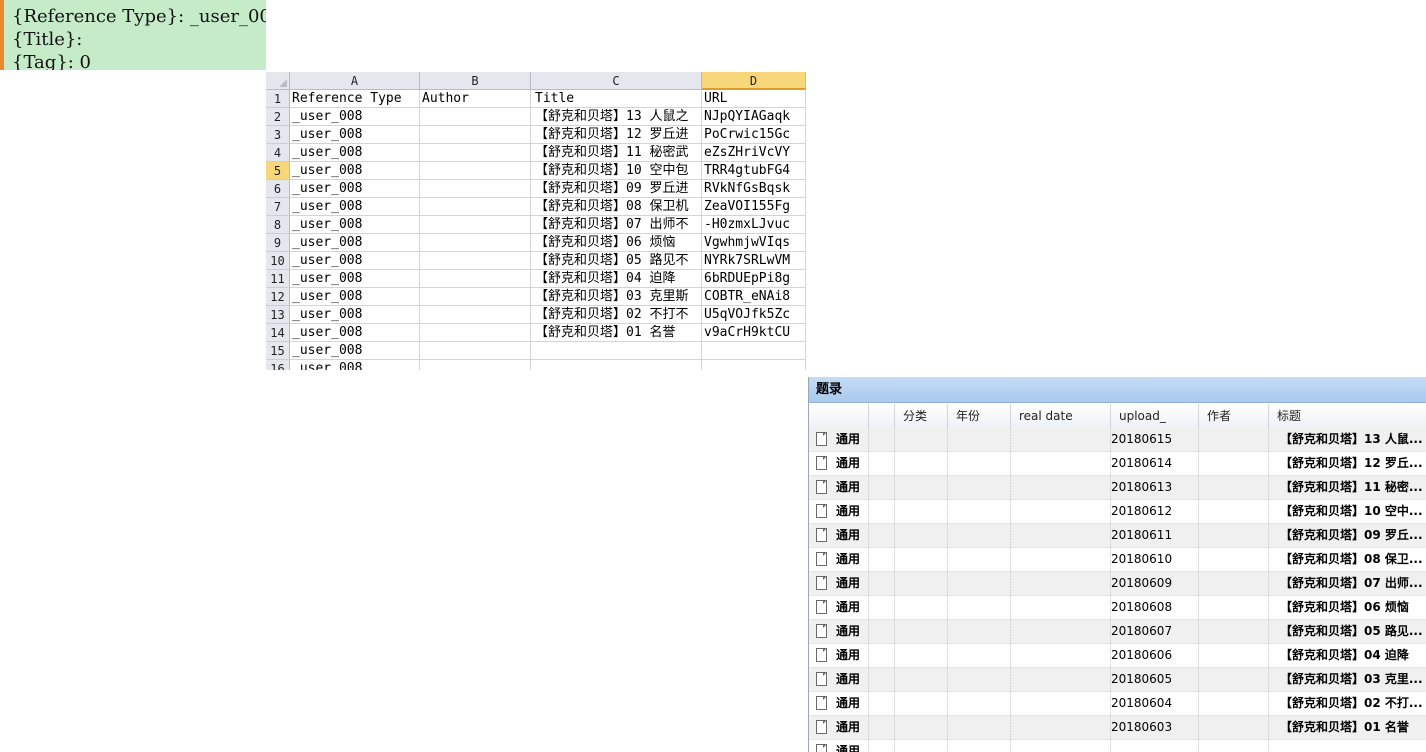 This screenshot has width=1426, height=752. I want to click on cell-url: NYRk7SRLwVM, so click(754, 261).